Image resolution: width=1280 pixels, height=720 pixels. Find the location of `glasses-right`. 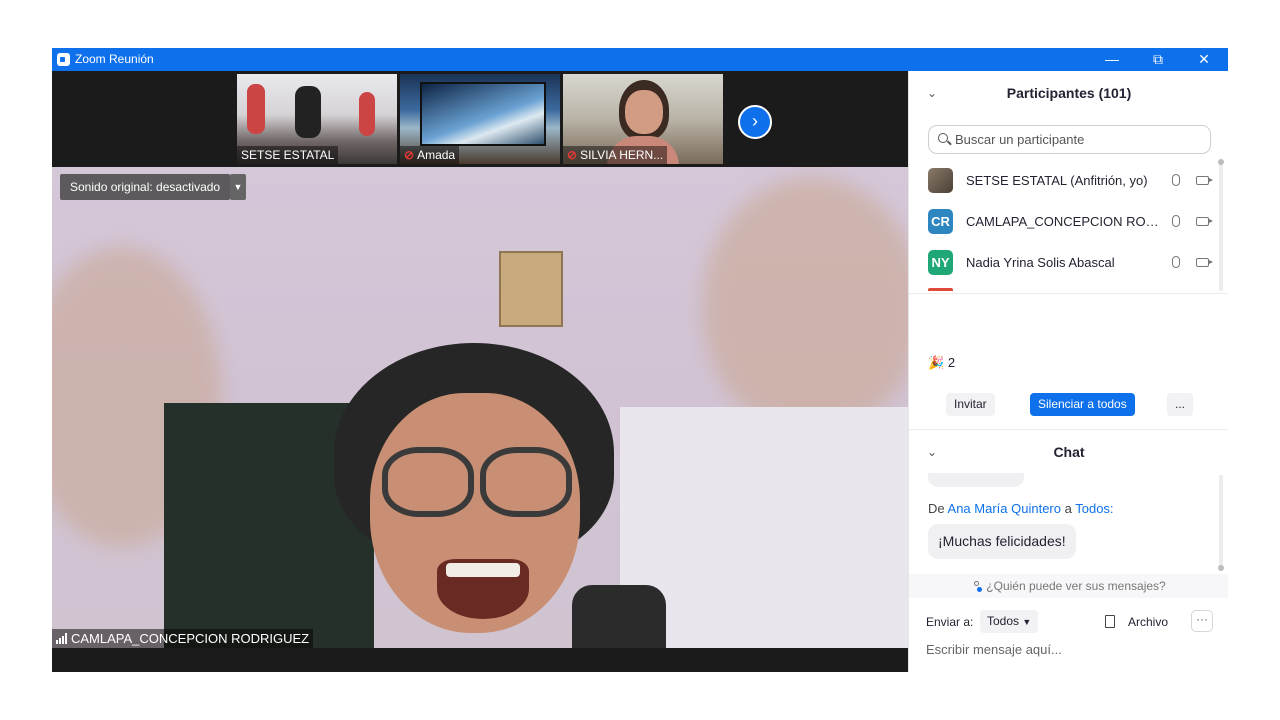

glasses-right is located at coordinates (526, 482).